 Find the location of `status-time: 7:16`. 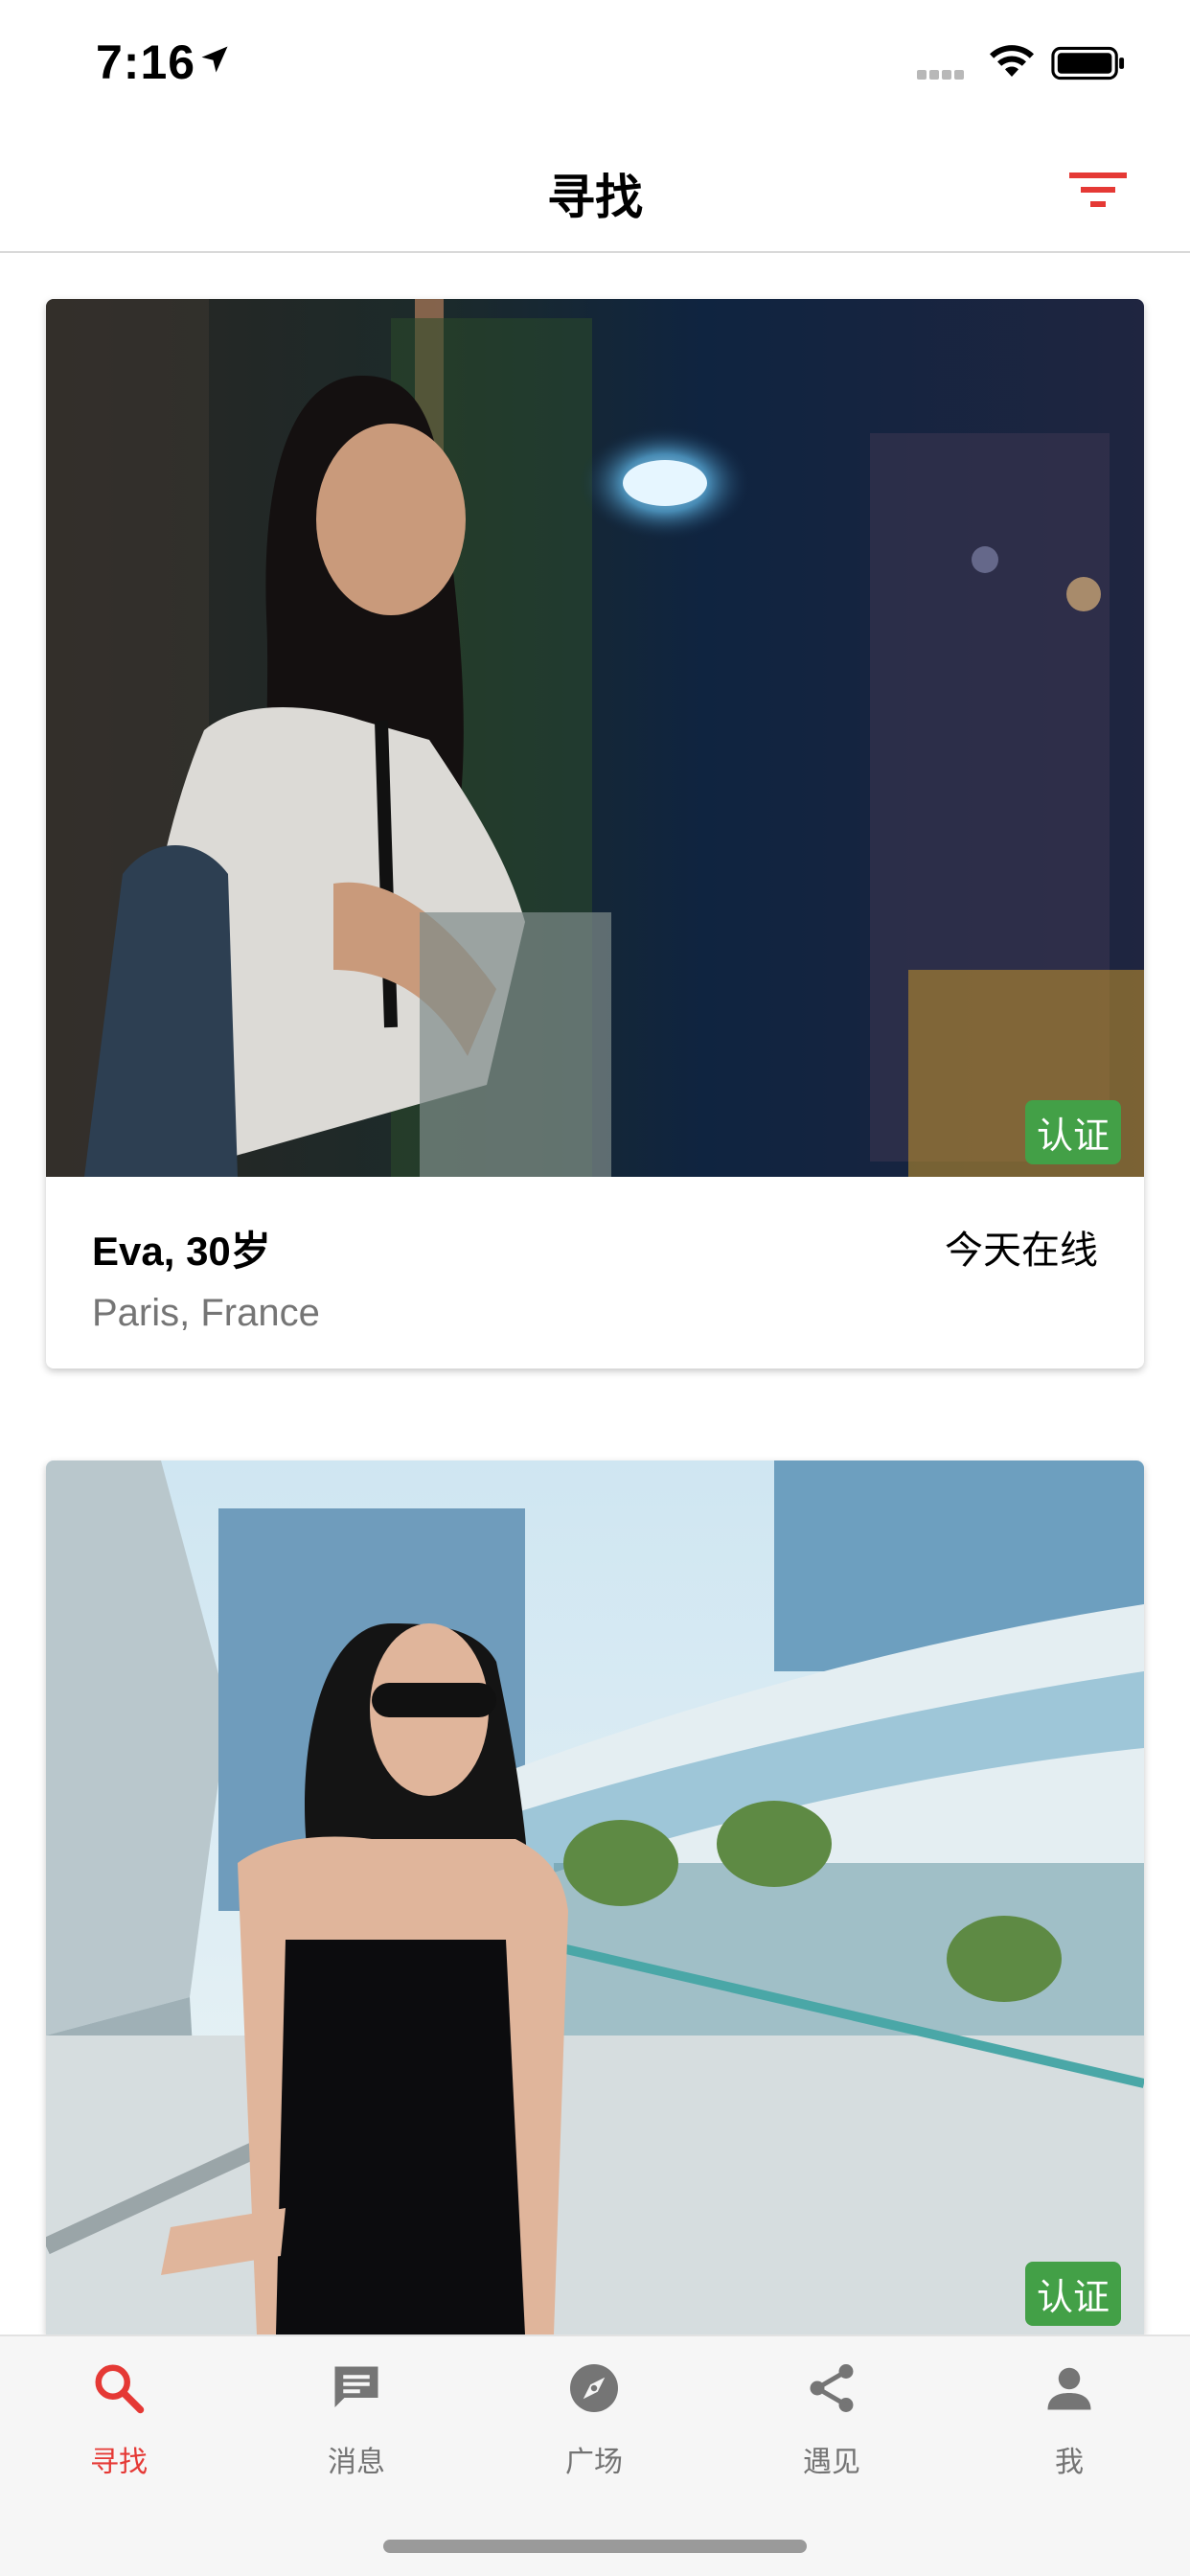

status-time: 7:16 is located at coordinates (146, 62).